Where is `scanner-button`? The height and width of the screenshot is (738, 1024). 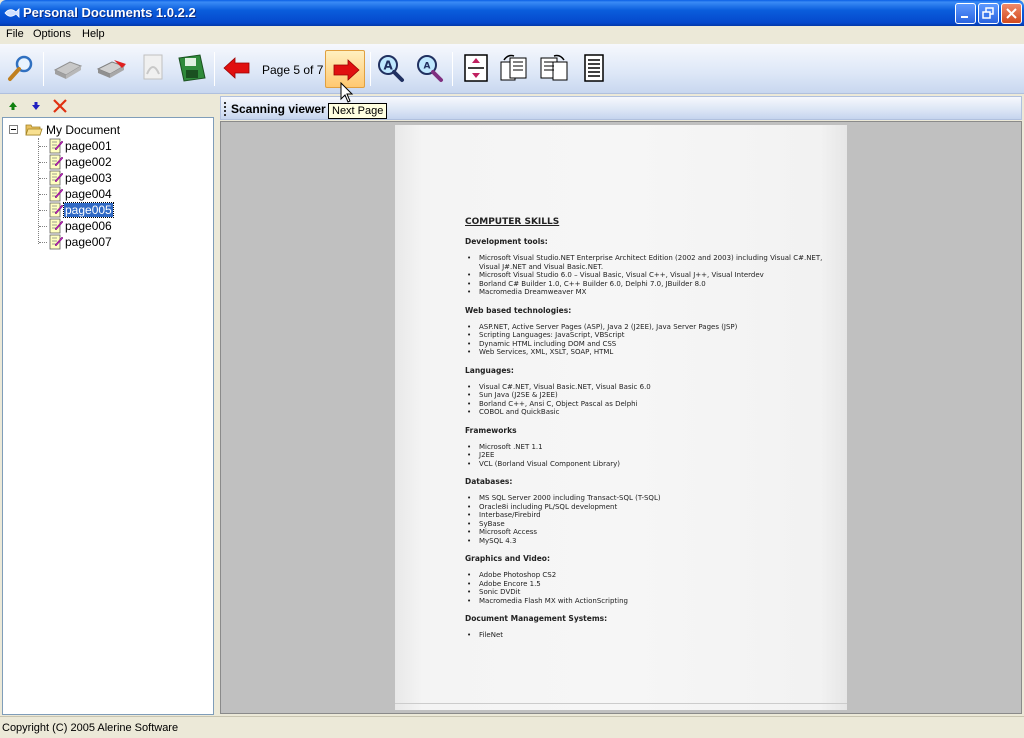
scanner-button is located at coordinates (68, 68).